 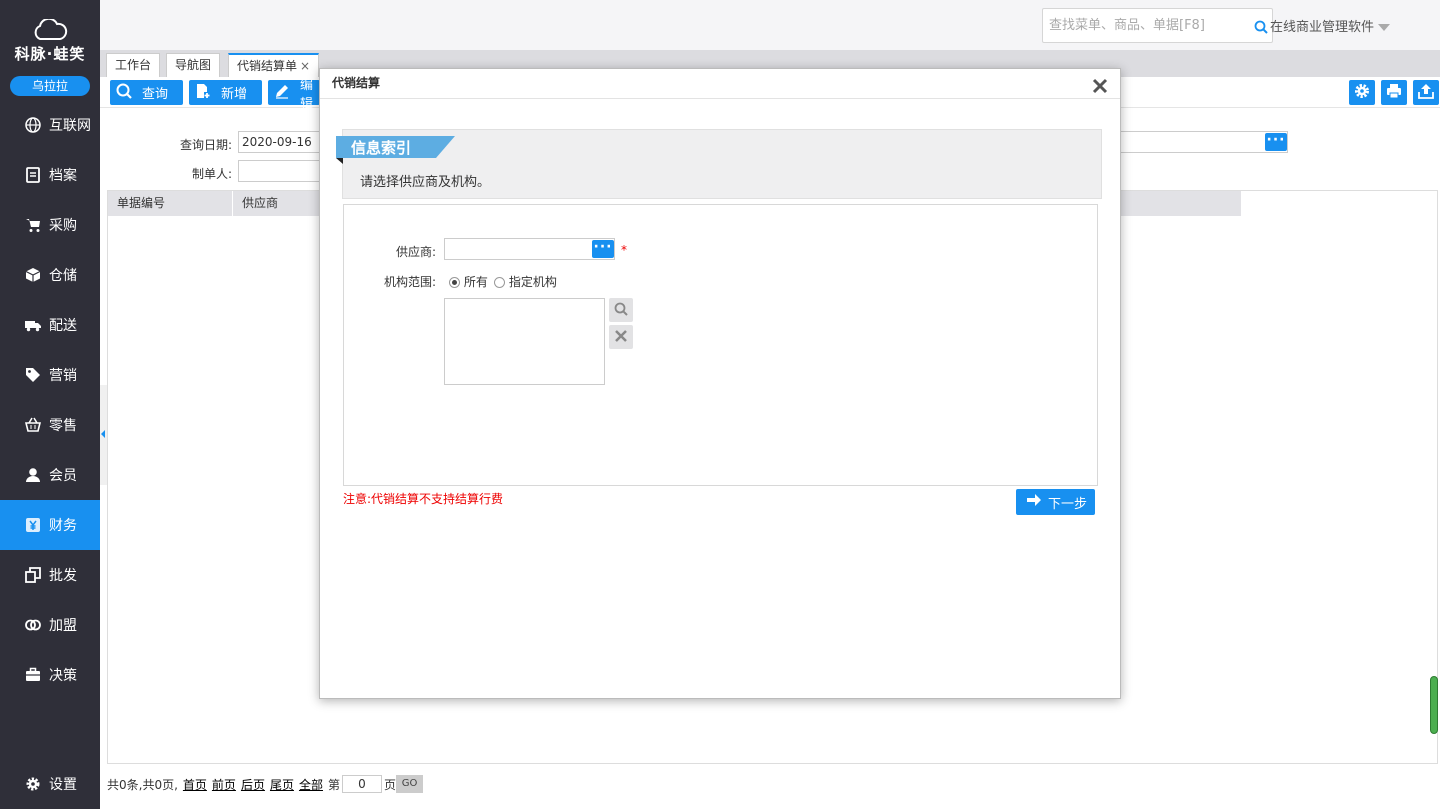 What do you see at coordinates (1034, 502) in the screenshot?
I see `arrow-right-icon` at bounding box center [1034, 502].